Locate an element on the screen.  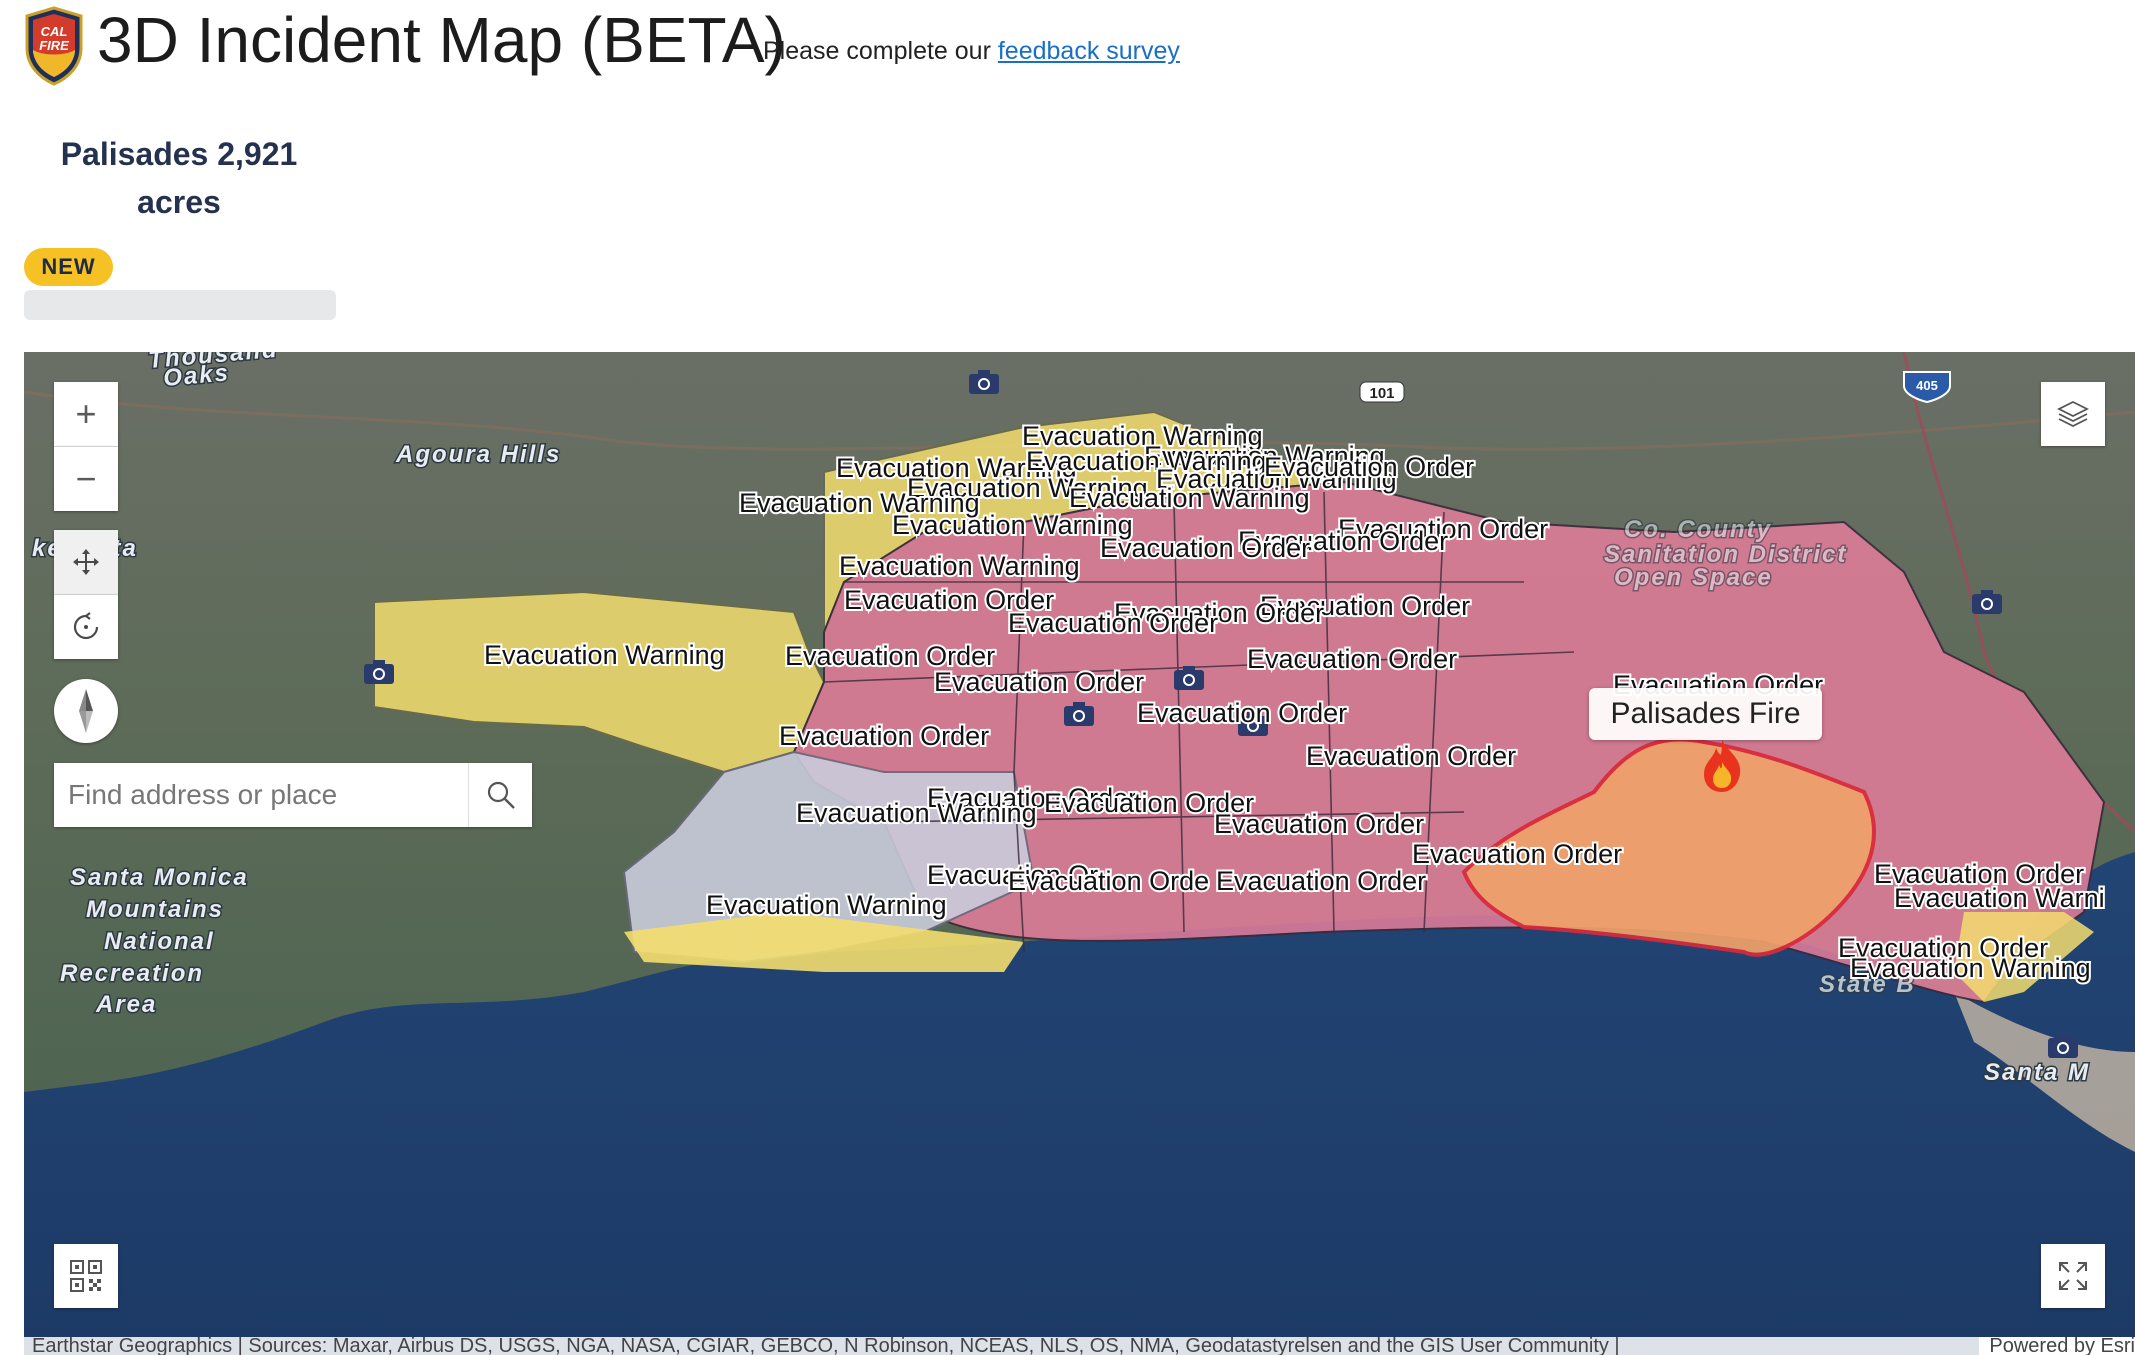
shield-101-number: 101 is located at coordinates (1381, 393).